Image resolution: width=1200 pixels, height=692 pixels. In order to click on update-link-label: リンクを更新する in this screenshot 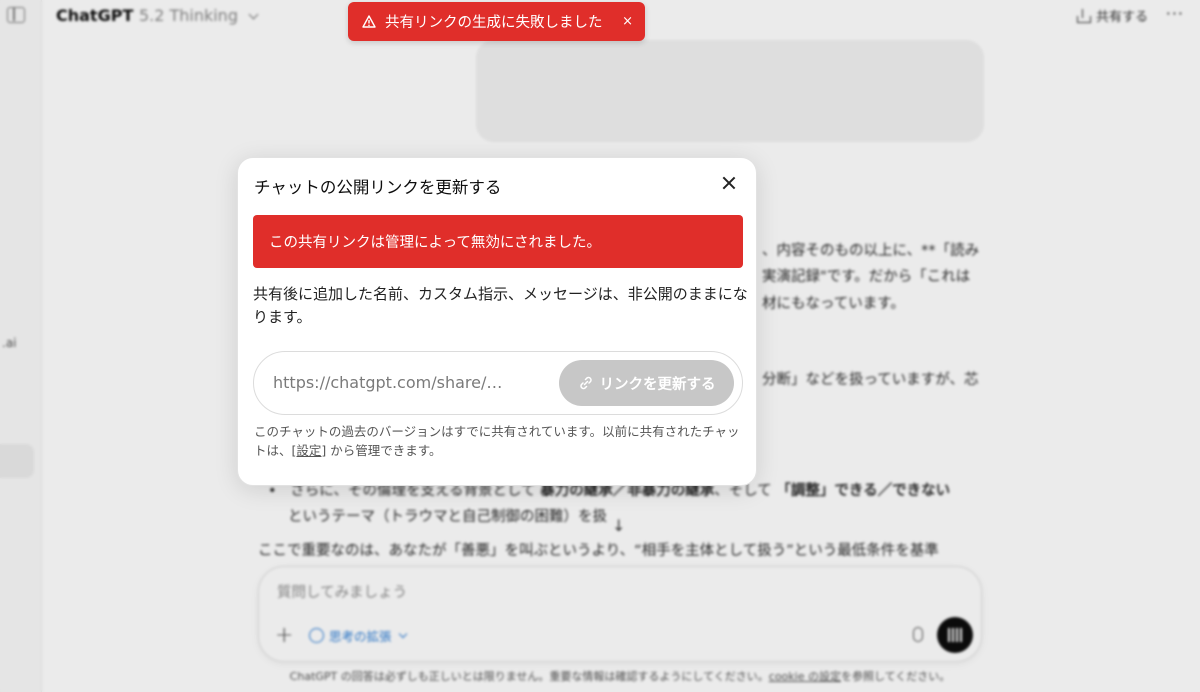, I will do `click(657, 384)`.